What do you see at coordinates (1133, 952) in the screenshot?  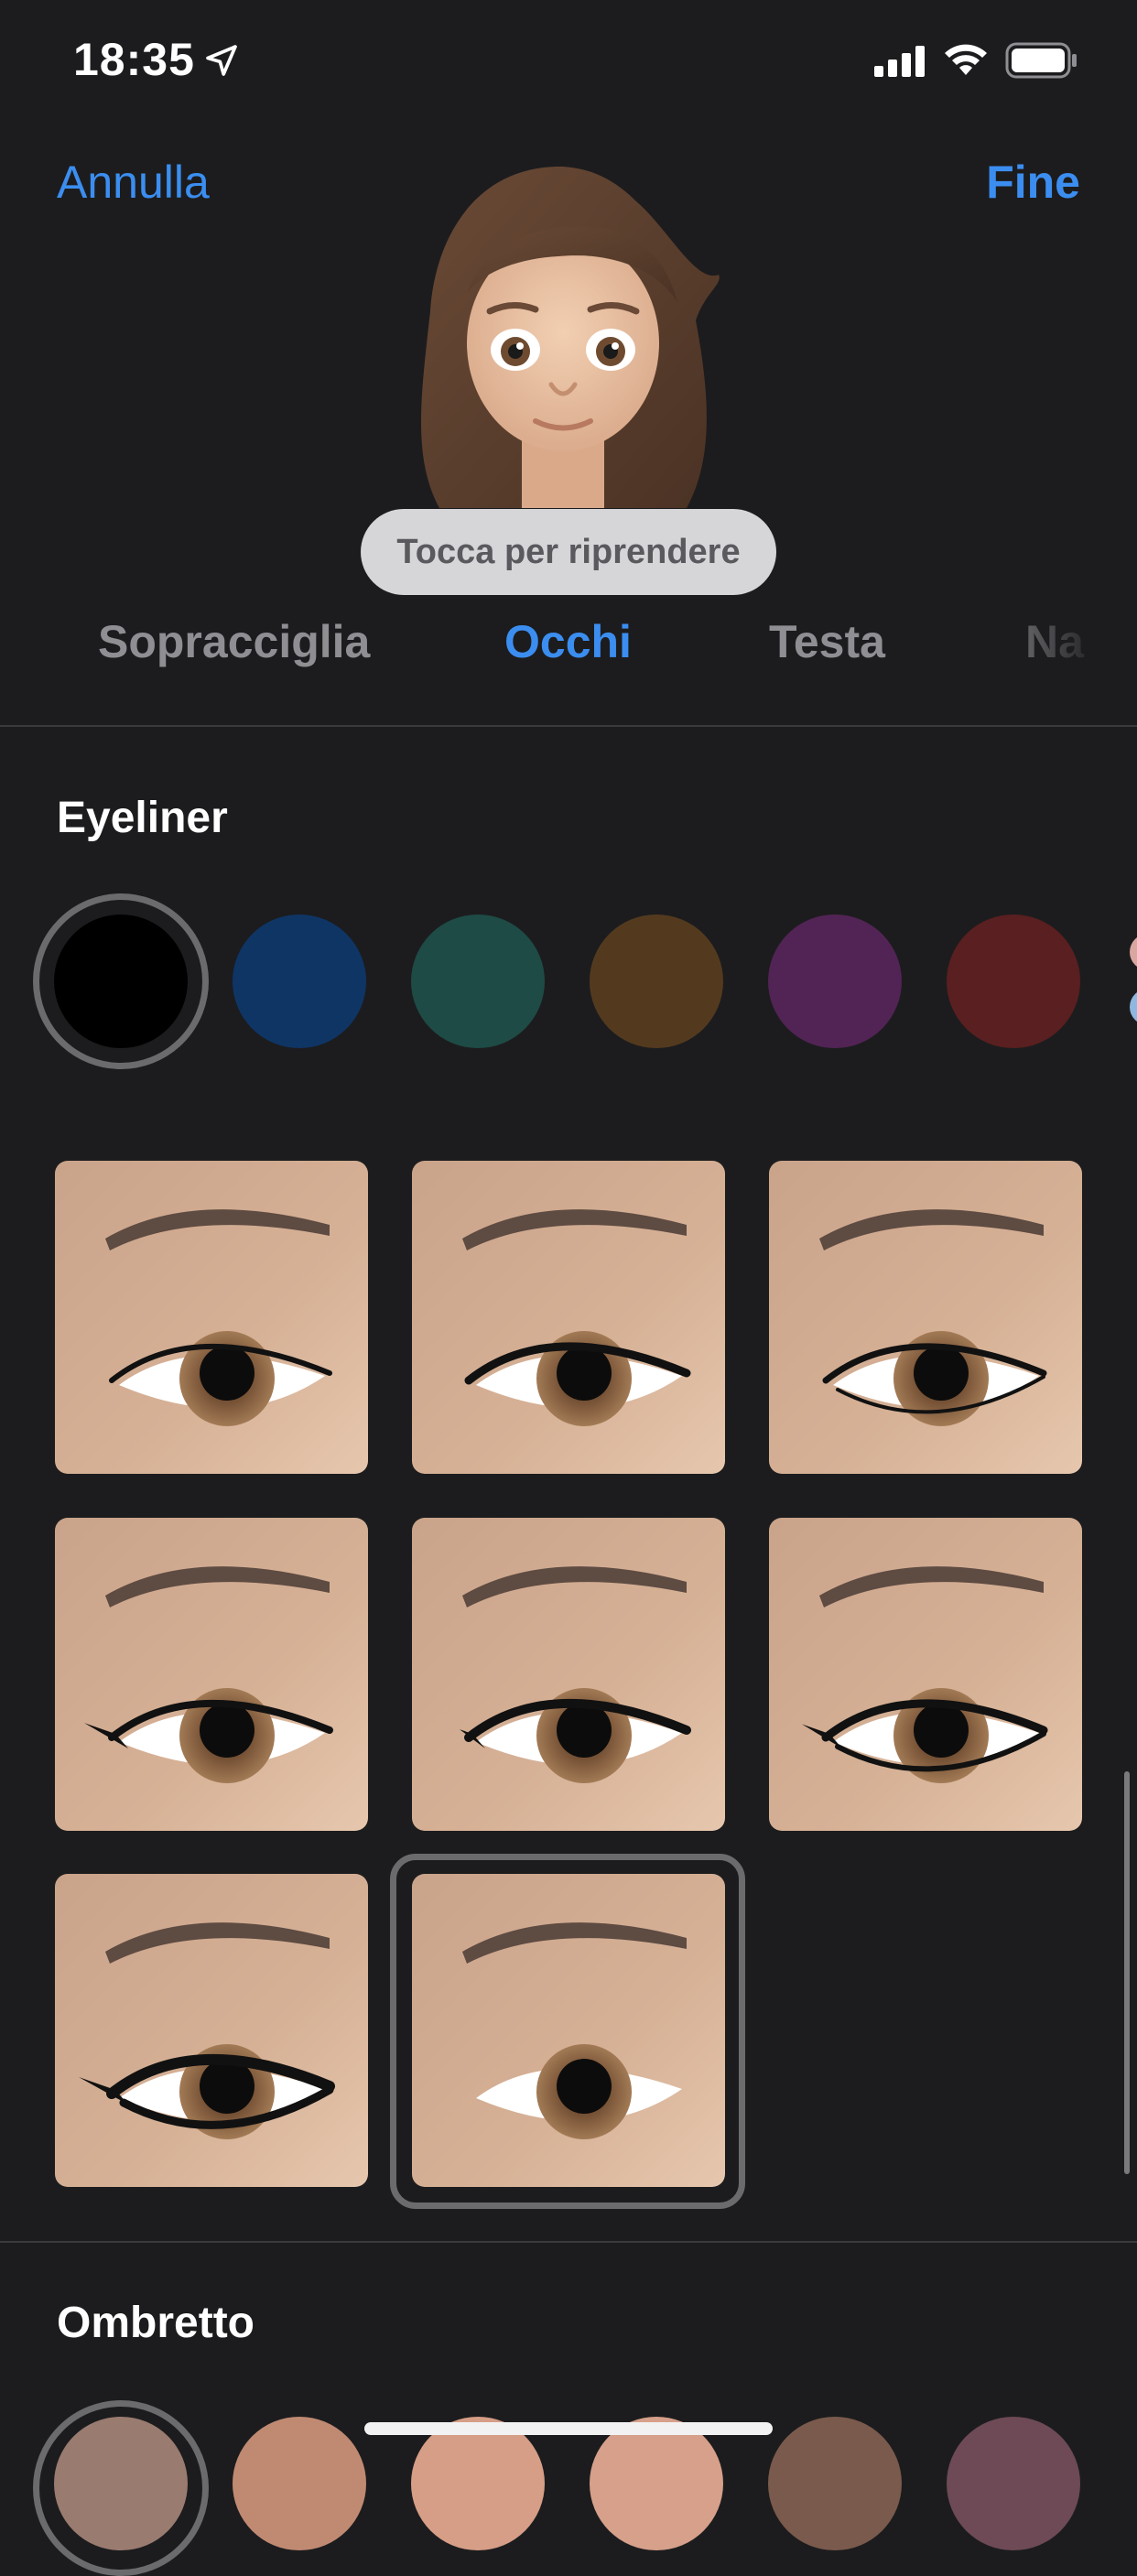 I see `color-swatch-partial` at bounding box center [1133, 952].